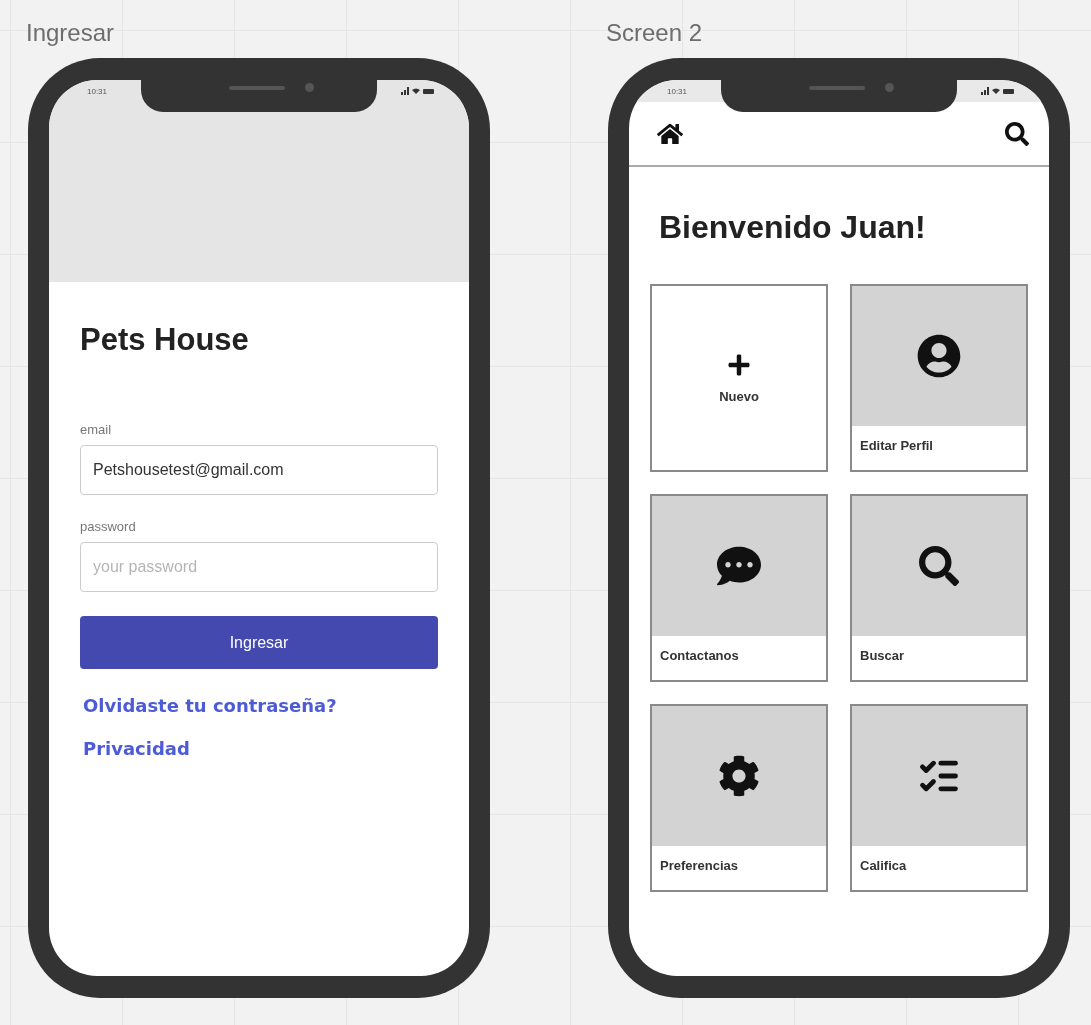 This screenshot has width=1091, height=1025. Describe the element at coordinates (939, 356) in the screenshot. I see `user-icon` at that location.